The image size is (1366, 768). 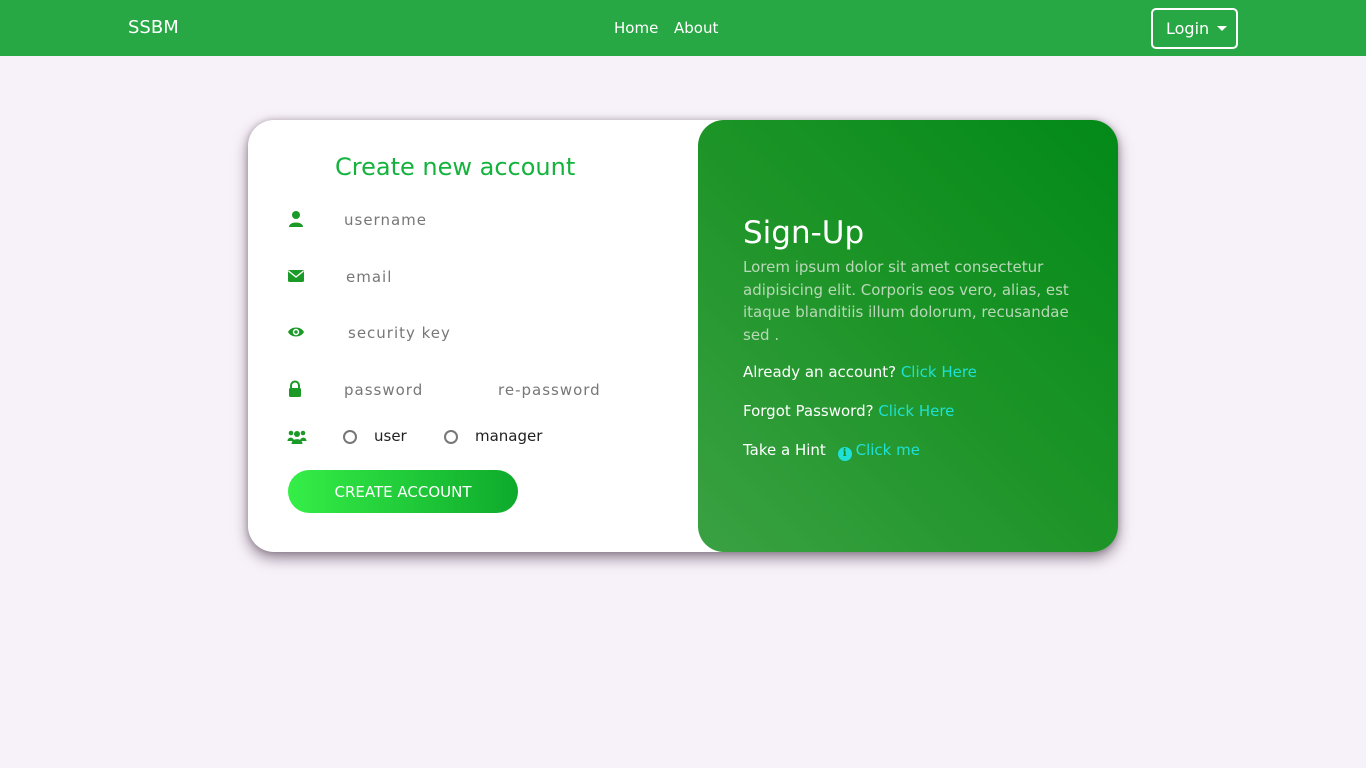 I want to click on login-label: Login, so click(x=1188, y=28).